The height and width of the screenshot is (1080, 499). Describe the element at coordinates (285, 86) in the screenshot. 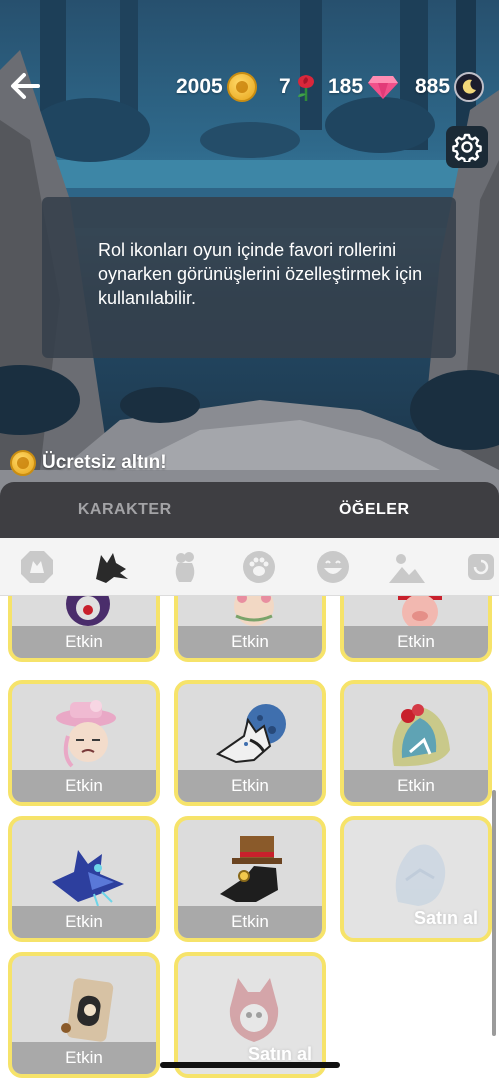

I see `rose-value: 7` at that location.